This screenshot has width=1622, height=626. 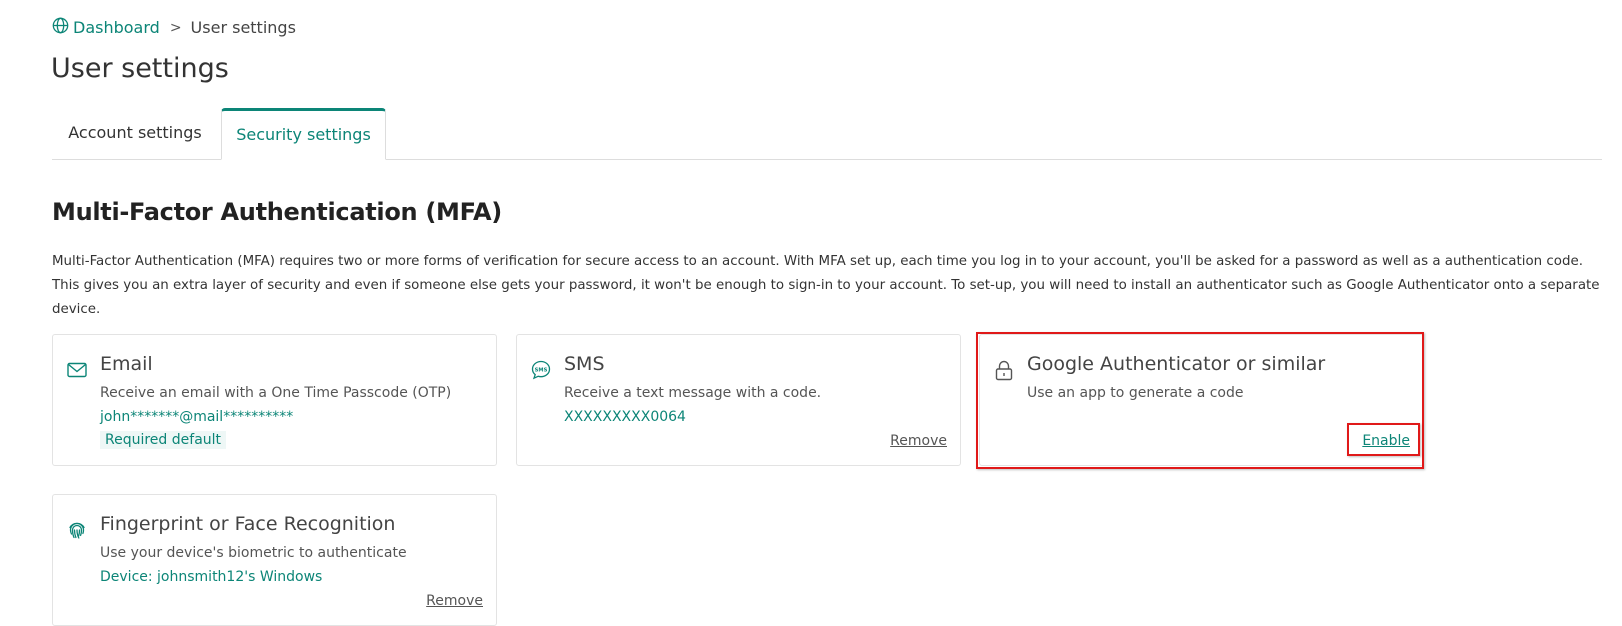 What do you see at coordinates (126, 364) in the screenshot?
I see `mfa-card-title: Email` at bounding box center [126, 364].